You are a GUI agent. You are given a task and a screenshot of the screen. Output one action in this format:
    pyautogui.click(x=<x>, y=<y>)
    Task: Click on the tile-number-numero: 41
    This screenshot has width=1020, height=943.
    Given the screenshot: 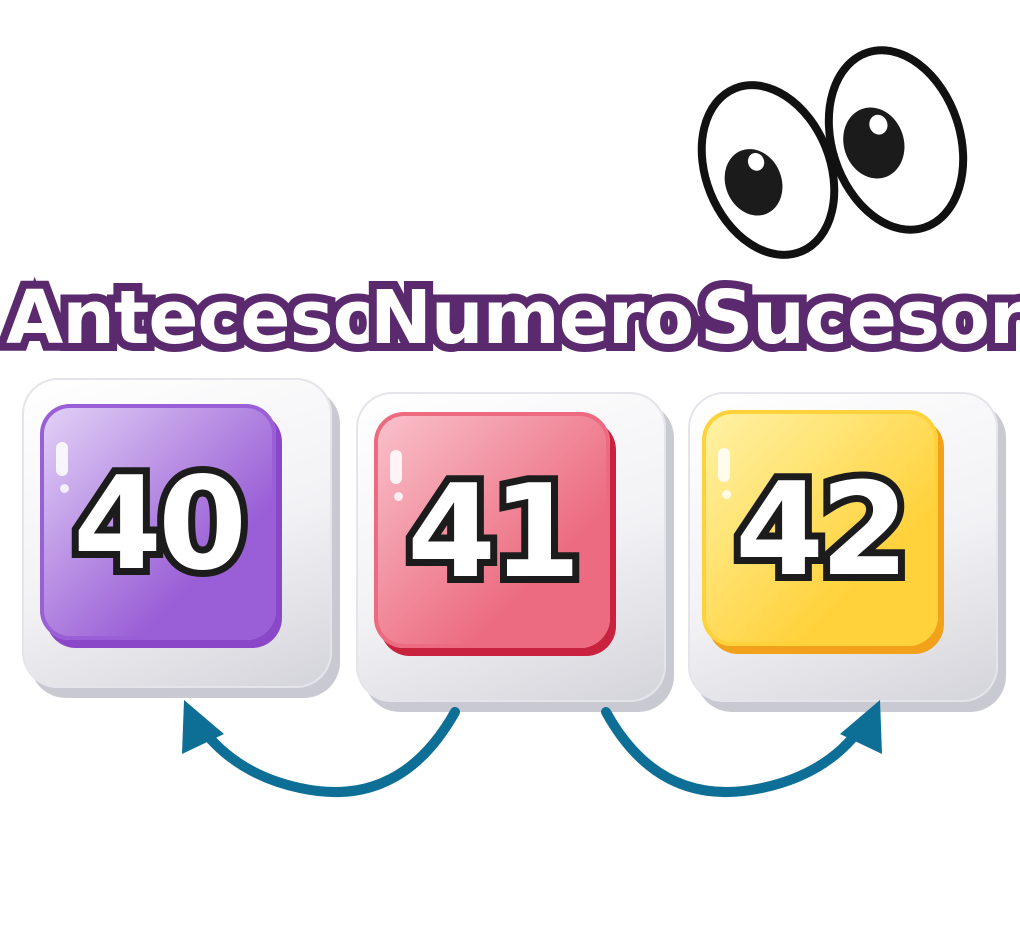 What is the action you would take?
    pyautogui.click(x=494, y=532)
    